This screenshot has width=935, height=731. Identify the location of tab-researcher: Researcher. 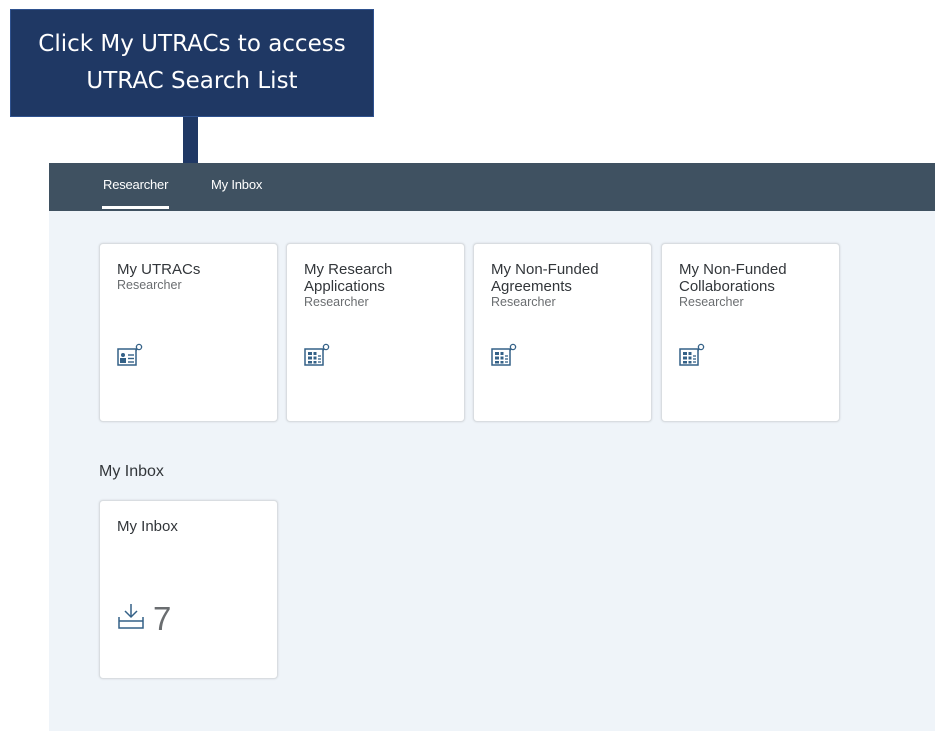
(135, 193).